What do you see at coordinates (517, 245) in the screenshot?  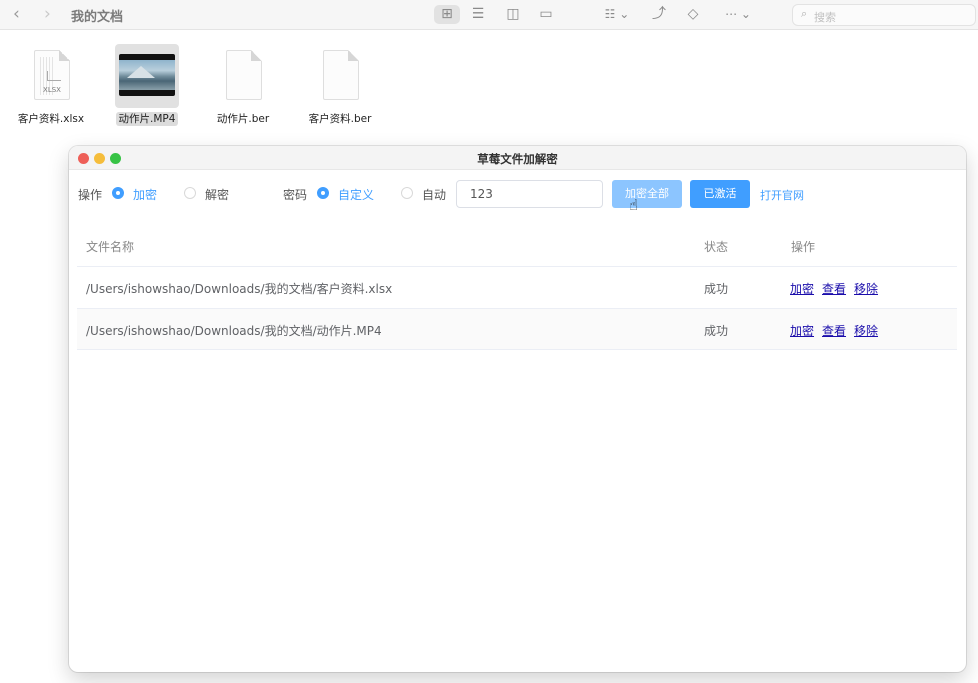 I see `table-header: 文件名称 状态 操作` at bounding box center [517, 245].